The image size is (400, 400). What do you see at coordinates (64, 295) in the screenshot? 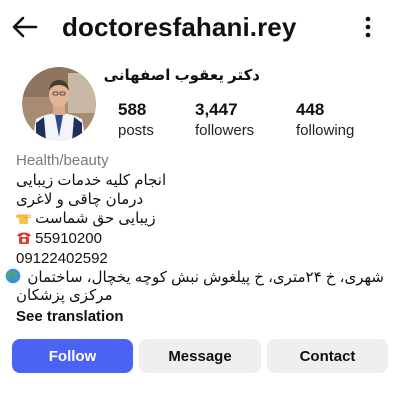
I see `address-line-2: مرکزی پزشکان` at bounding box center [64, 295].